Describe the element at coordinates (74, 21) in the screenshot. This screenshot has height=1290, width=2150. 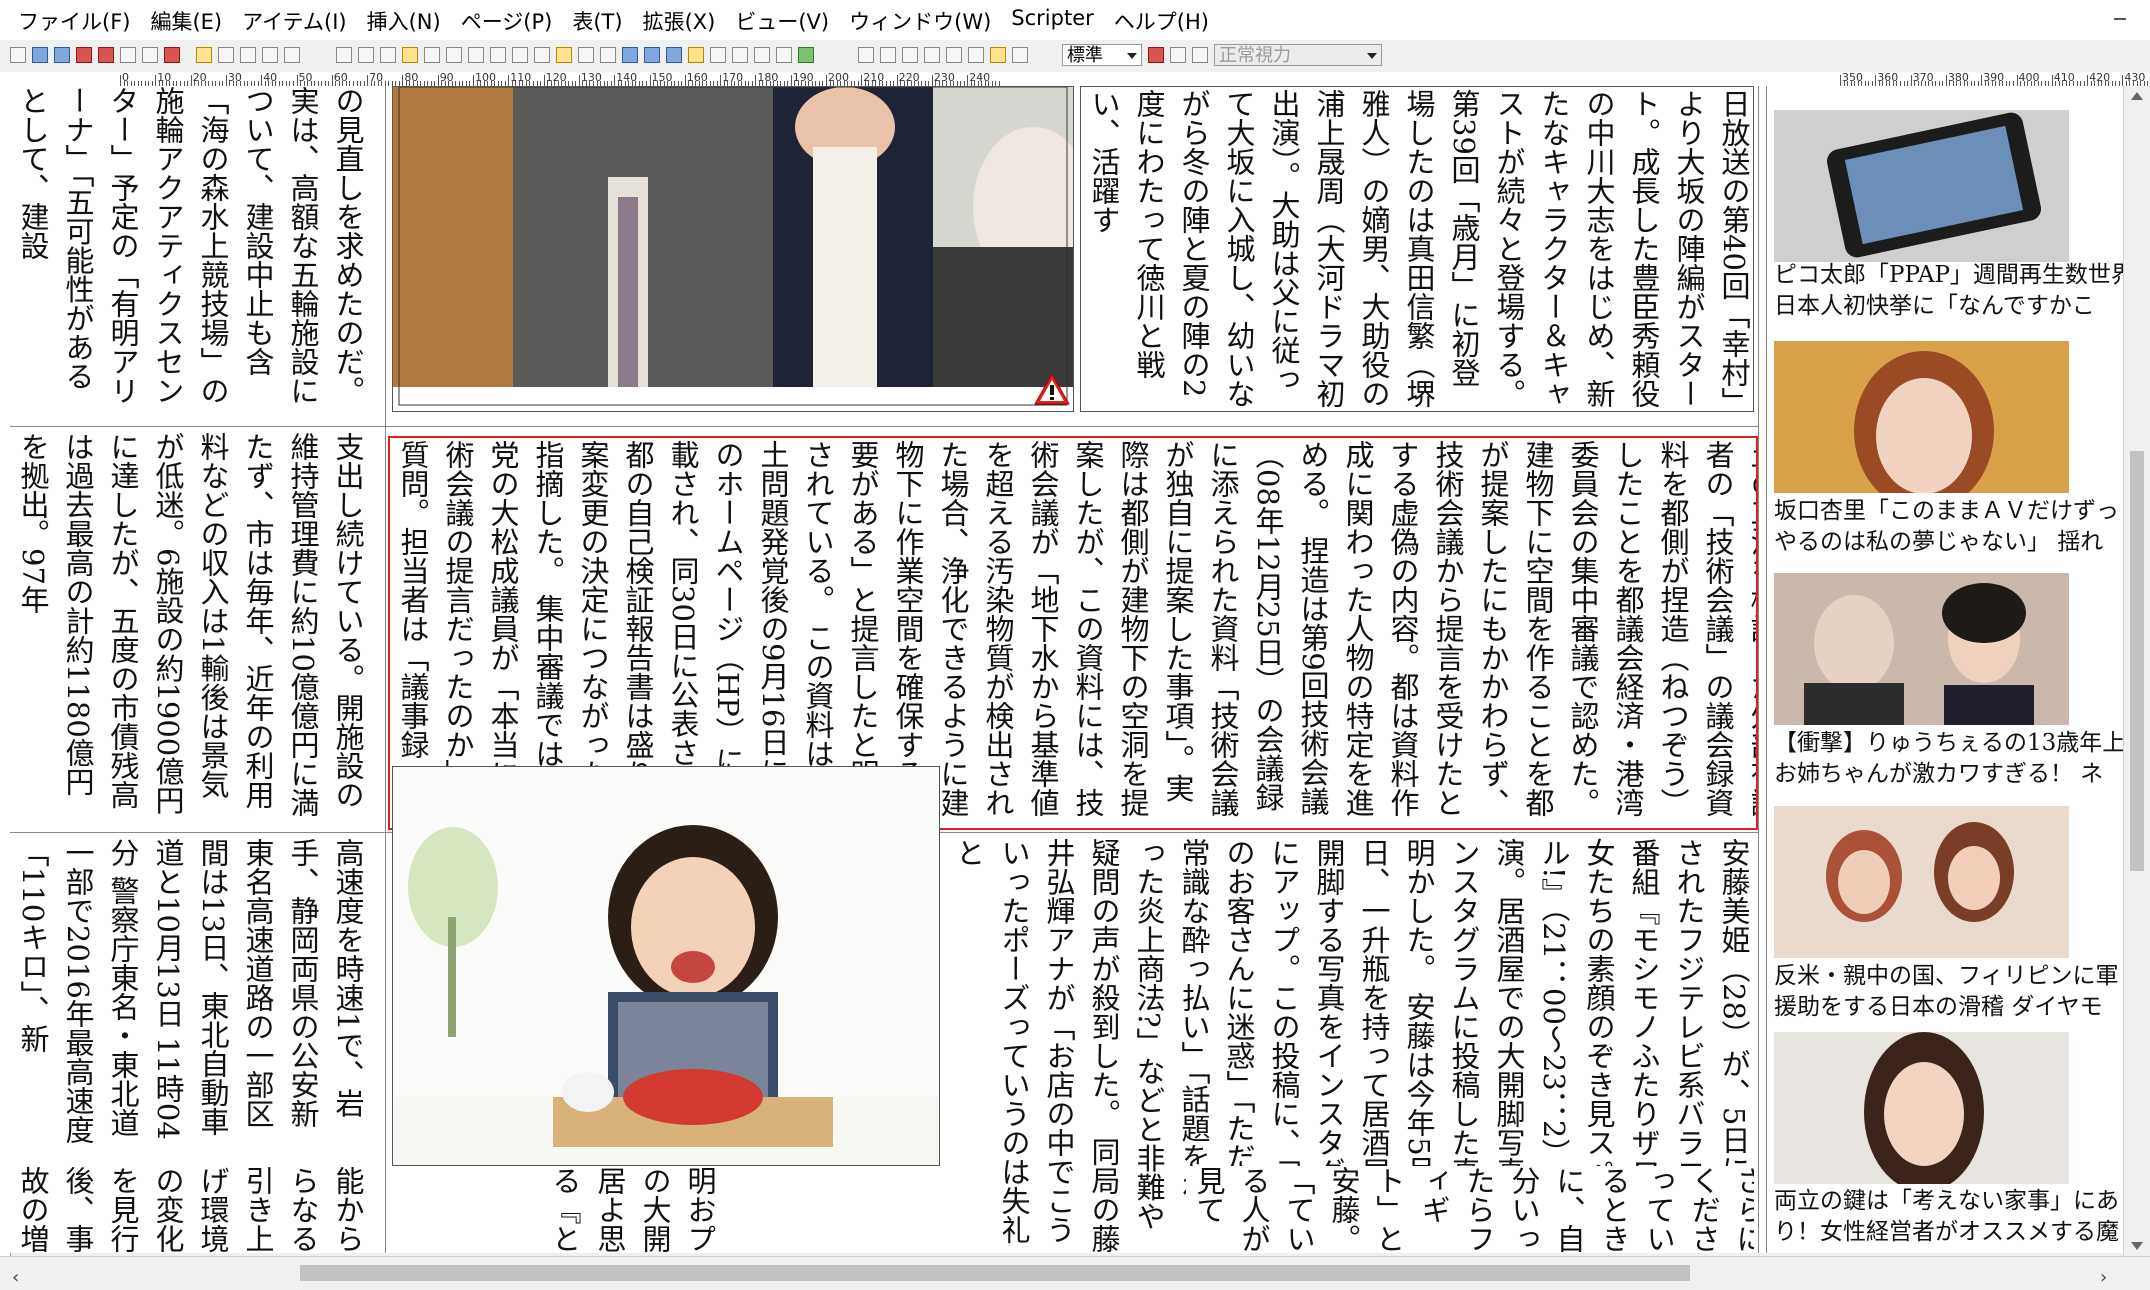
I see `menu-item: ファイル(F)` at that location.